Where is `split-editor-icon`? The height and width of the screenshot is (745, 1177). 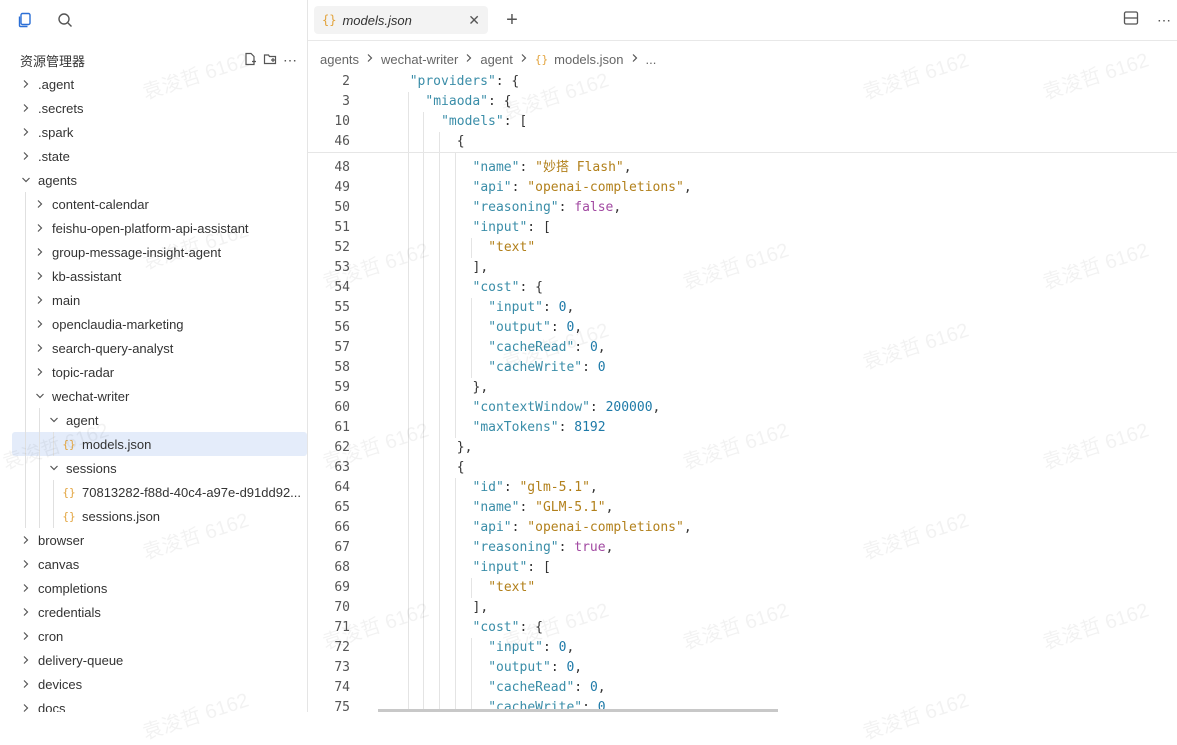 split-editor-icon is located at coordinates (1131, 20).